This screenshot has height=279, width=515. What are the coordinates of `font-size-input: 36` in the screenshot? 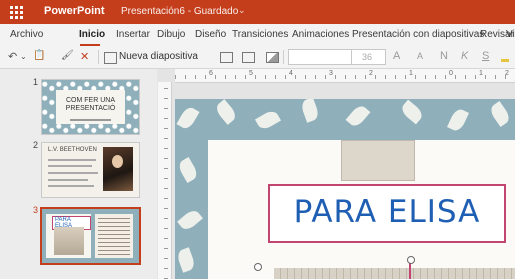 It's located at (368, 57).